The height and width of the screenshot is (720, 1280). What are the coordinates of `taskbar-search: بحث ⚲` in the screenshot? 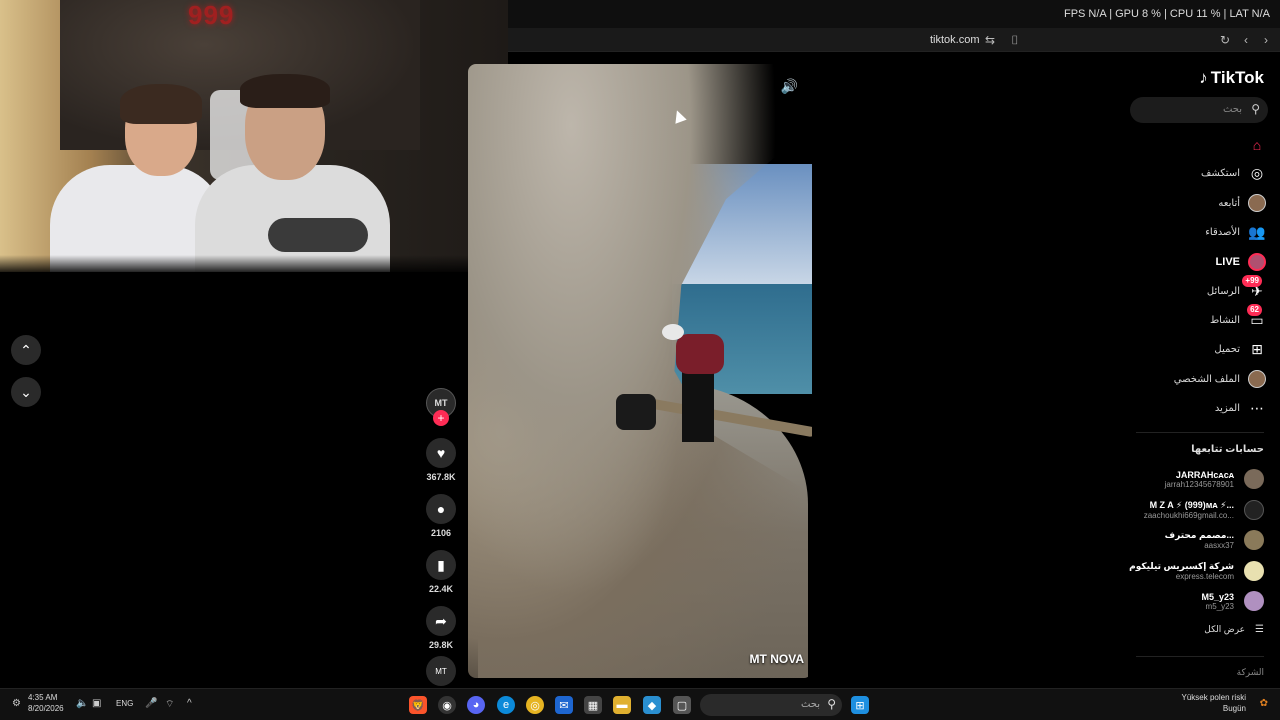 It's located at (771, 705).